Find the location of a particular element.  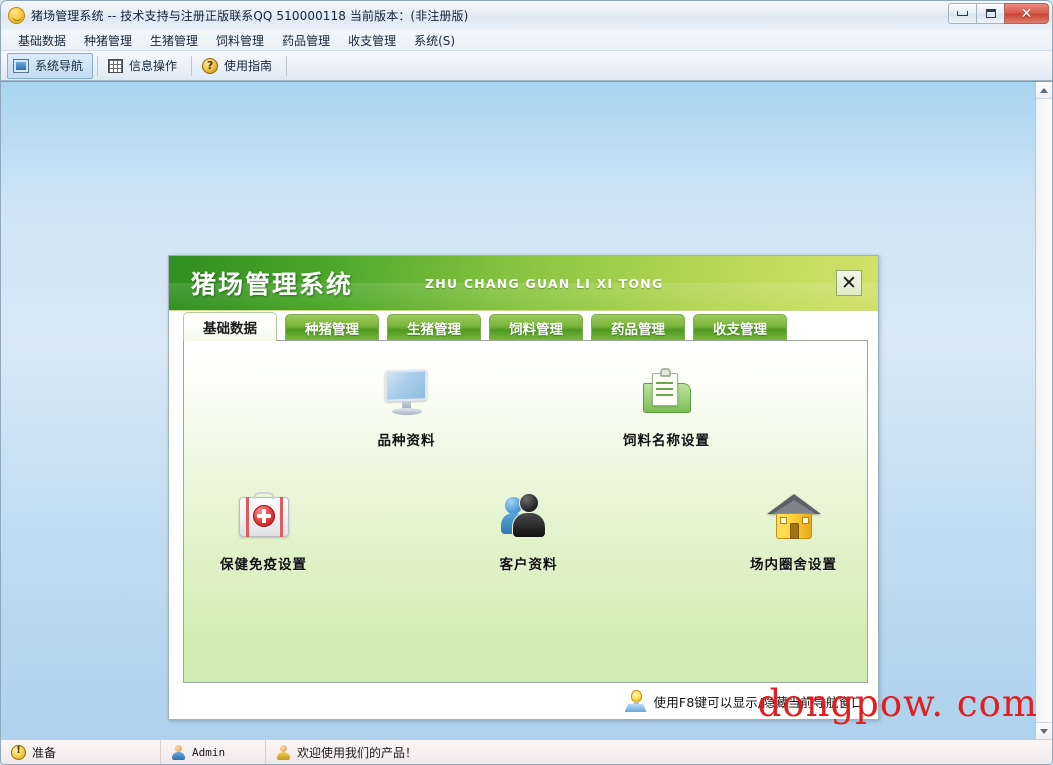

toolbar: 系统导航 信息操作 ? 使用指南 is located at coordinates (526, 66).